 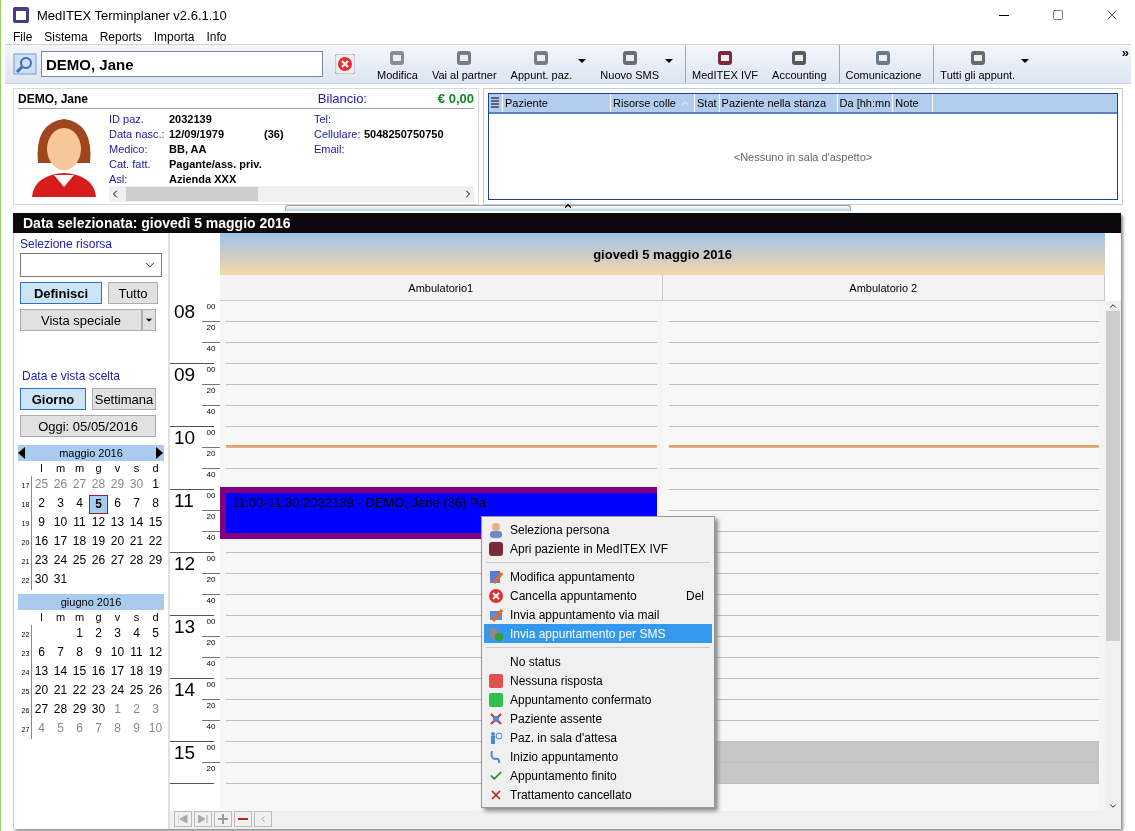 What do you see at coordinates (203, 819) in the screenshot?
I see `last-page-icon` at bounding box center [203, 819].